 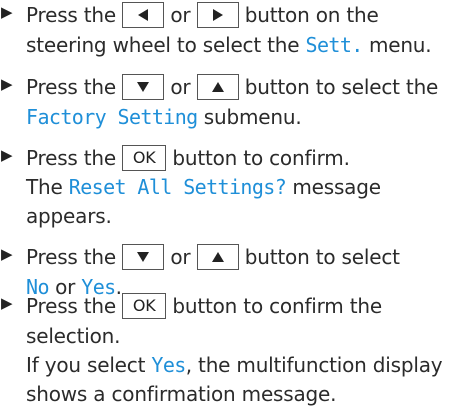 What do you see at coordinates (334, 45) in the screenshot?
I see `menu-name-highlight: Sett.` at bounding box center [334, 45].